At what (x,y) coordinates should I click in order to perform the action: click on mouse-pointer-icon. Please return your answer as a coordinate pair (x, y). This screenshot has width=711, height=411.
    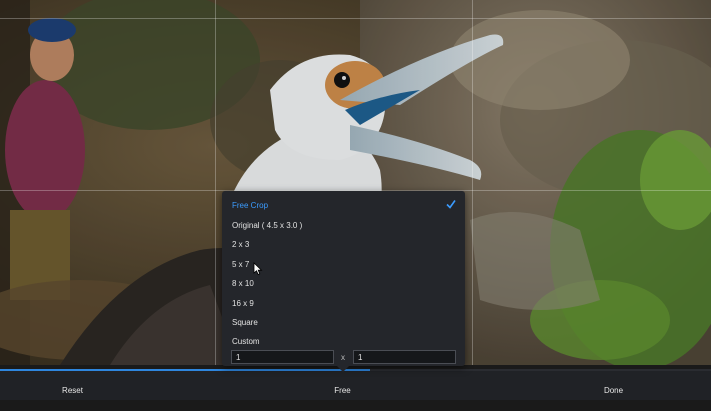
    Looking at the image, I should click on (258, 269).